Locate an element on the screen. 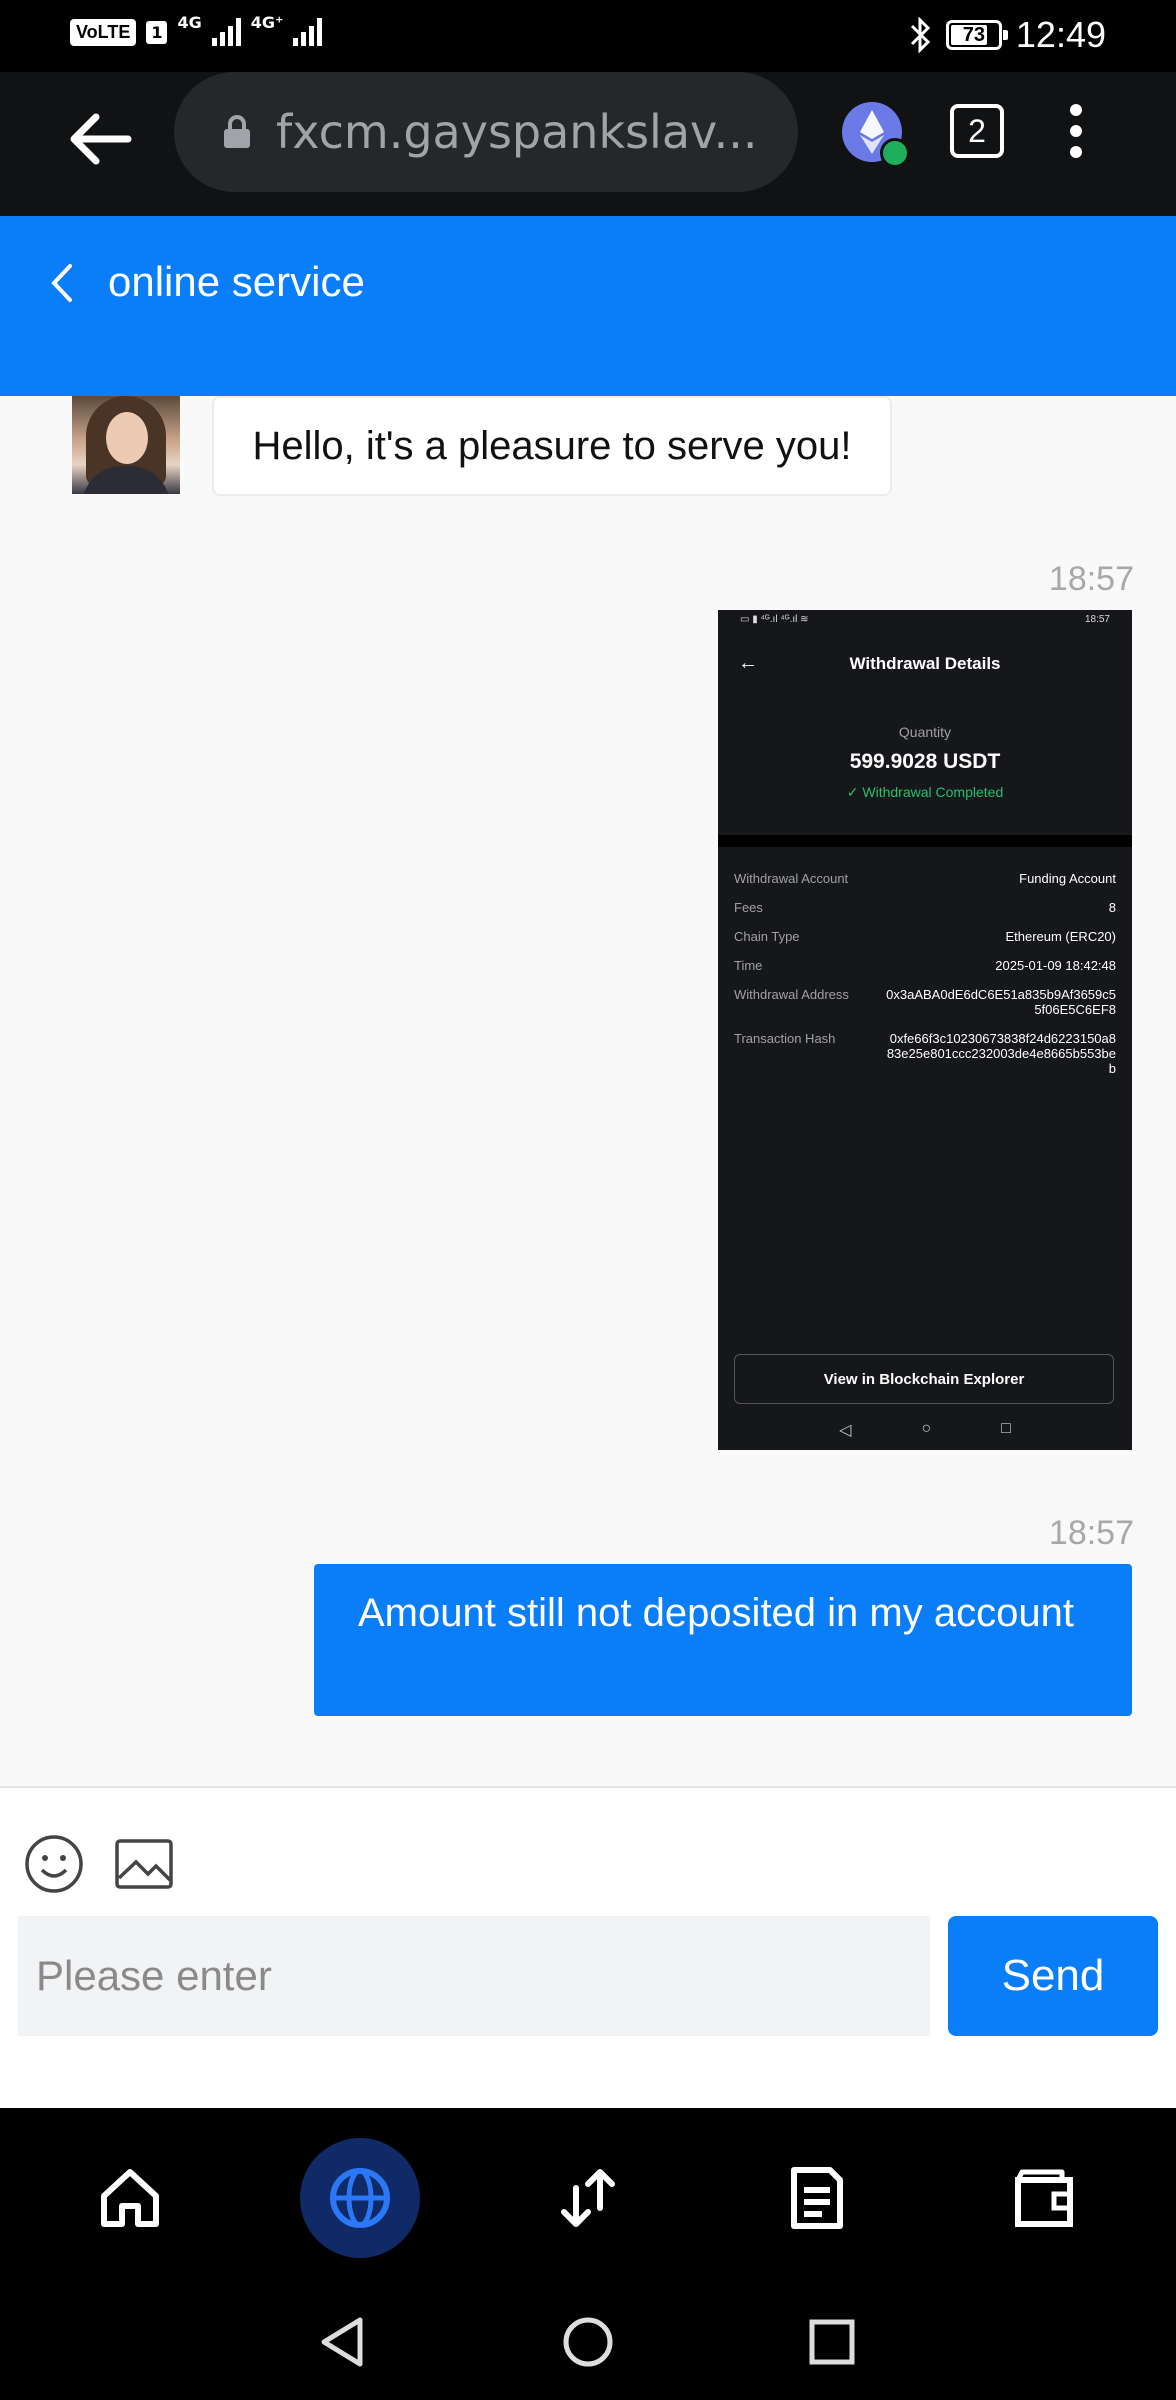  bottom-tab-bar is located at coordinates (588, 2197).